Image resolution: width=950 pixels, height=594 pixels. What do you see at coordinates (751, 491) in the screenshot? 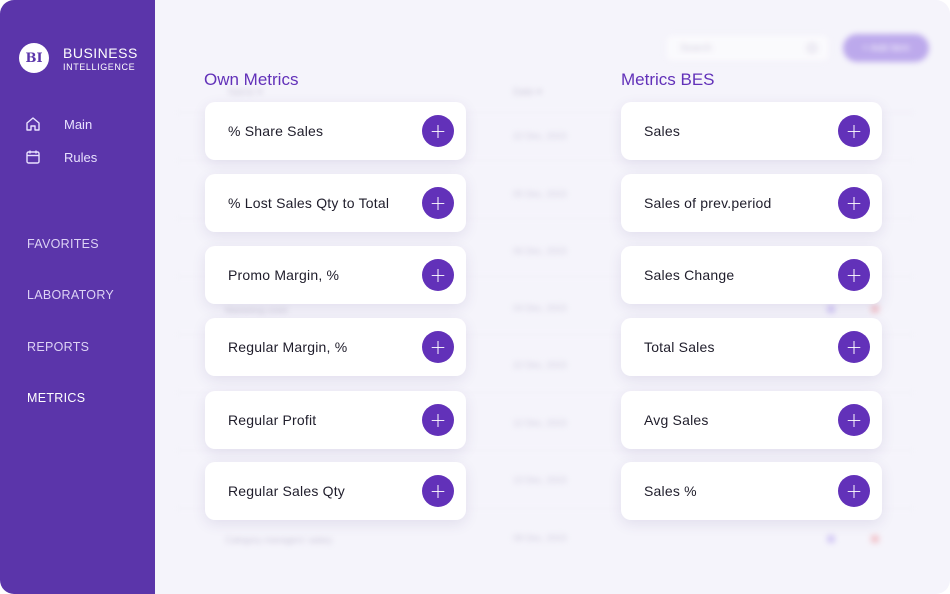
I see `bes-metric-card: Sales % +` at bounding box center [751, 491].